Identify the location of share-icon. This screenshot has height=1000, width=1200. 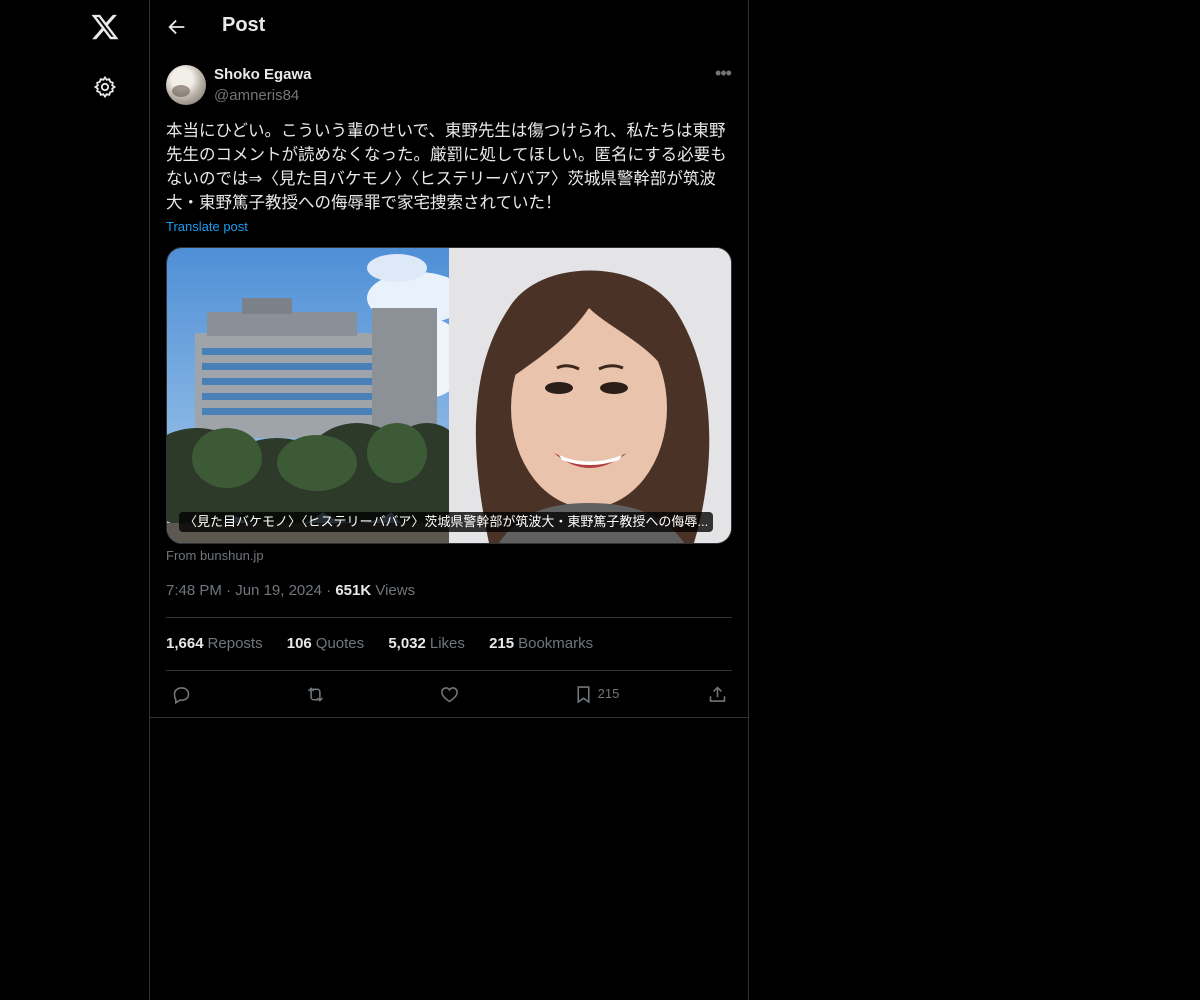
(717, 695).